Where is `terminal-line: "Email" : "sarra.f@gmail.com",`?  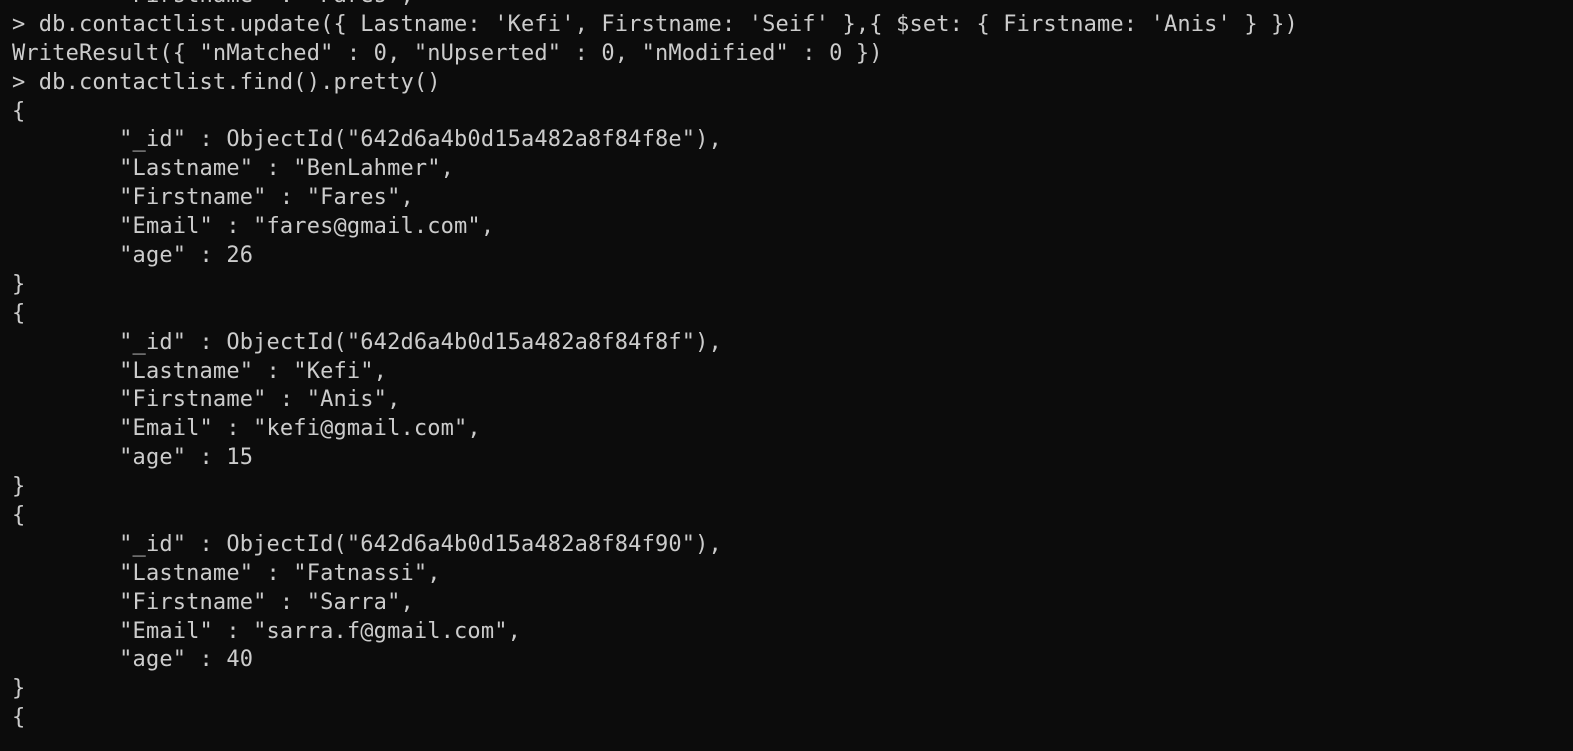
terminal-line: "Email" : "sarra.f@gmail.com", is located at coordinates (267, 631).